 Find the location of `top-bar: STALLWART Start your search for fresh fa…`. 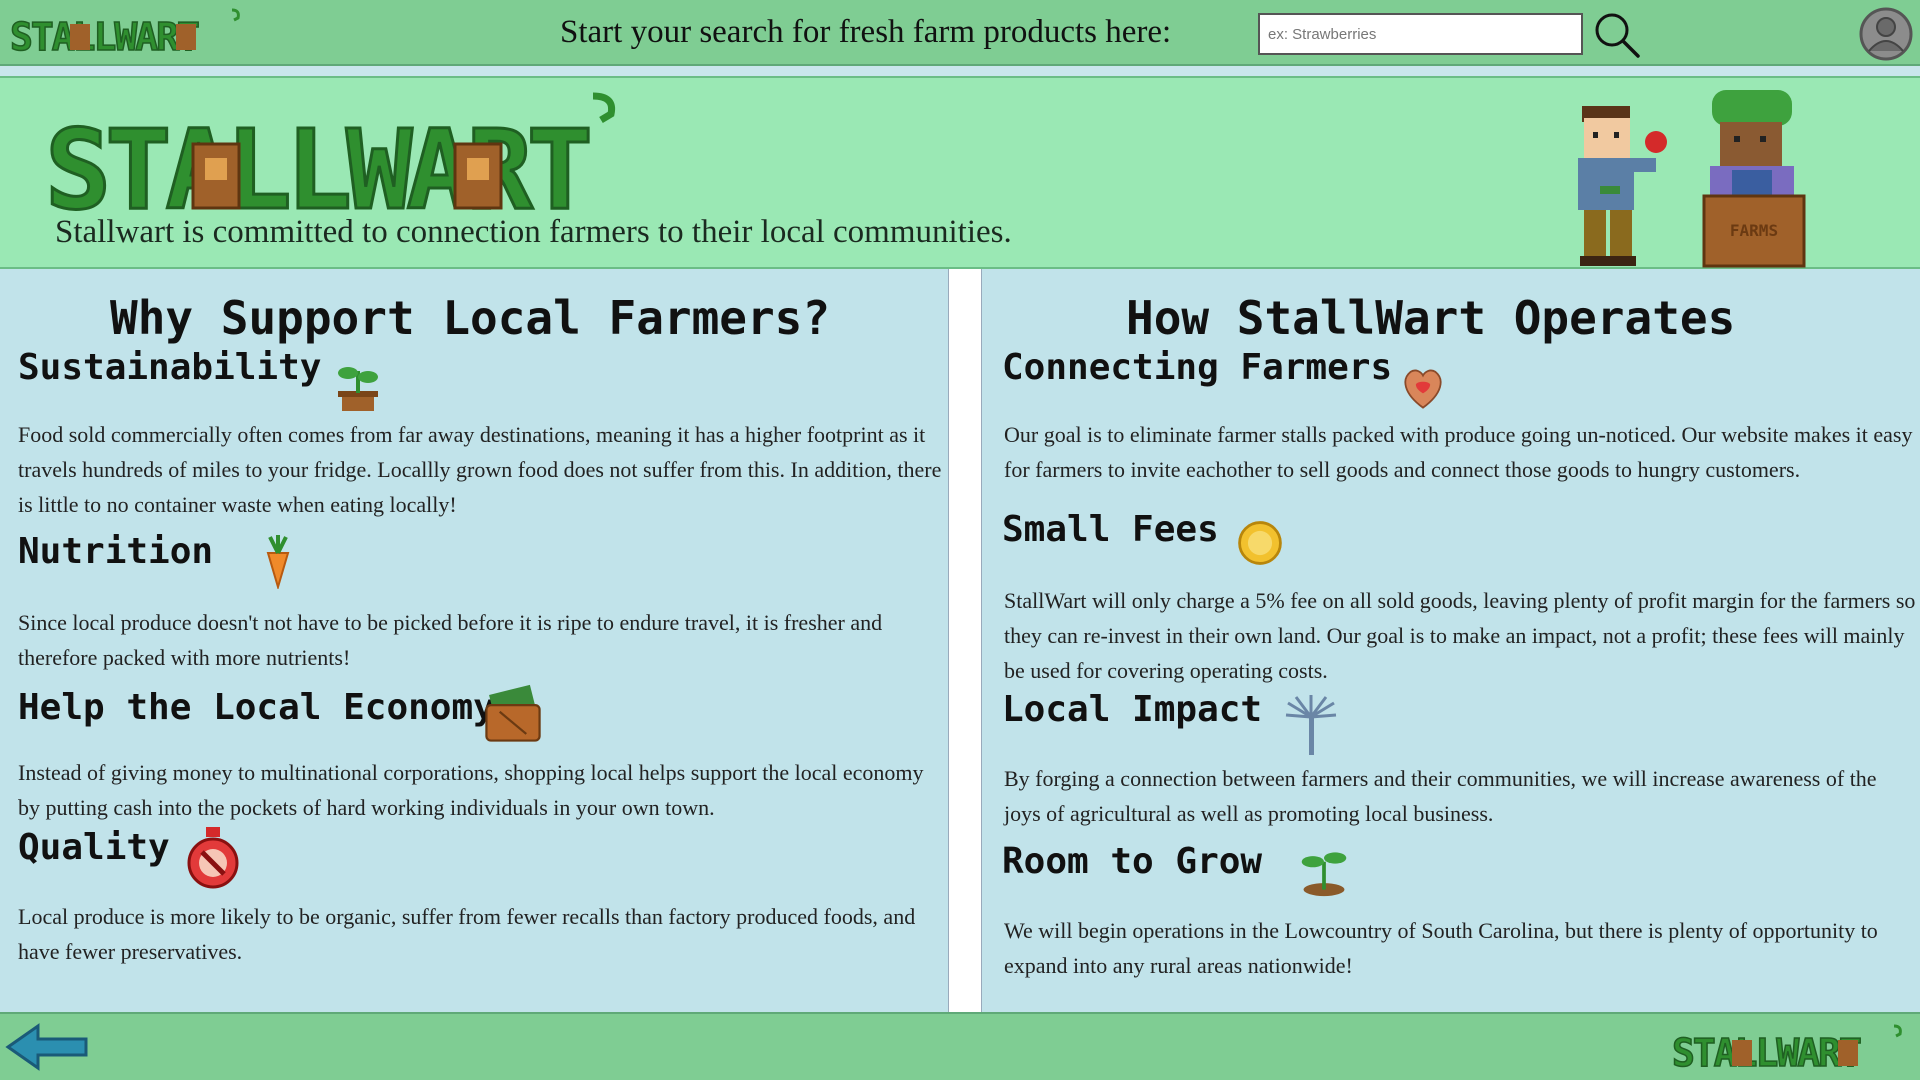

top-bar: STALLWART Start your search for fresh fa… is located at coordinates (960, 33).